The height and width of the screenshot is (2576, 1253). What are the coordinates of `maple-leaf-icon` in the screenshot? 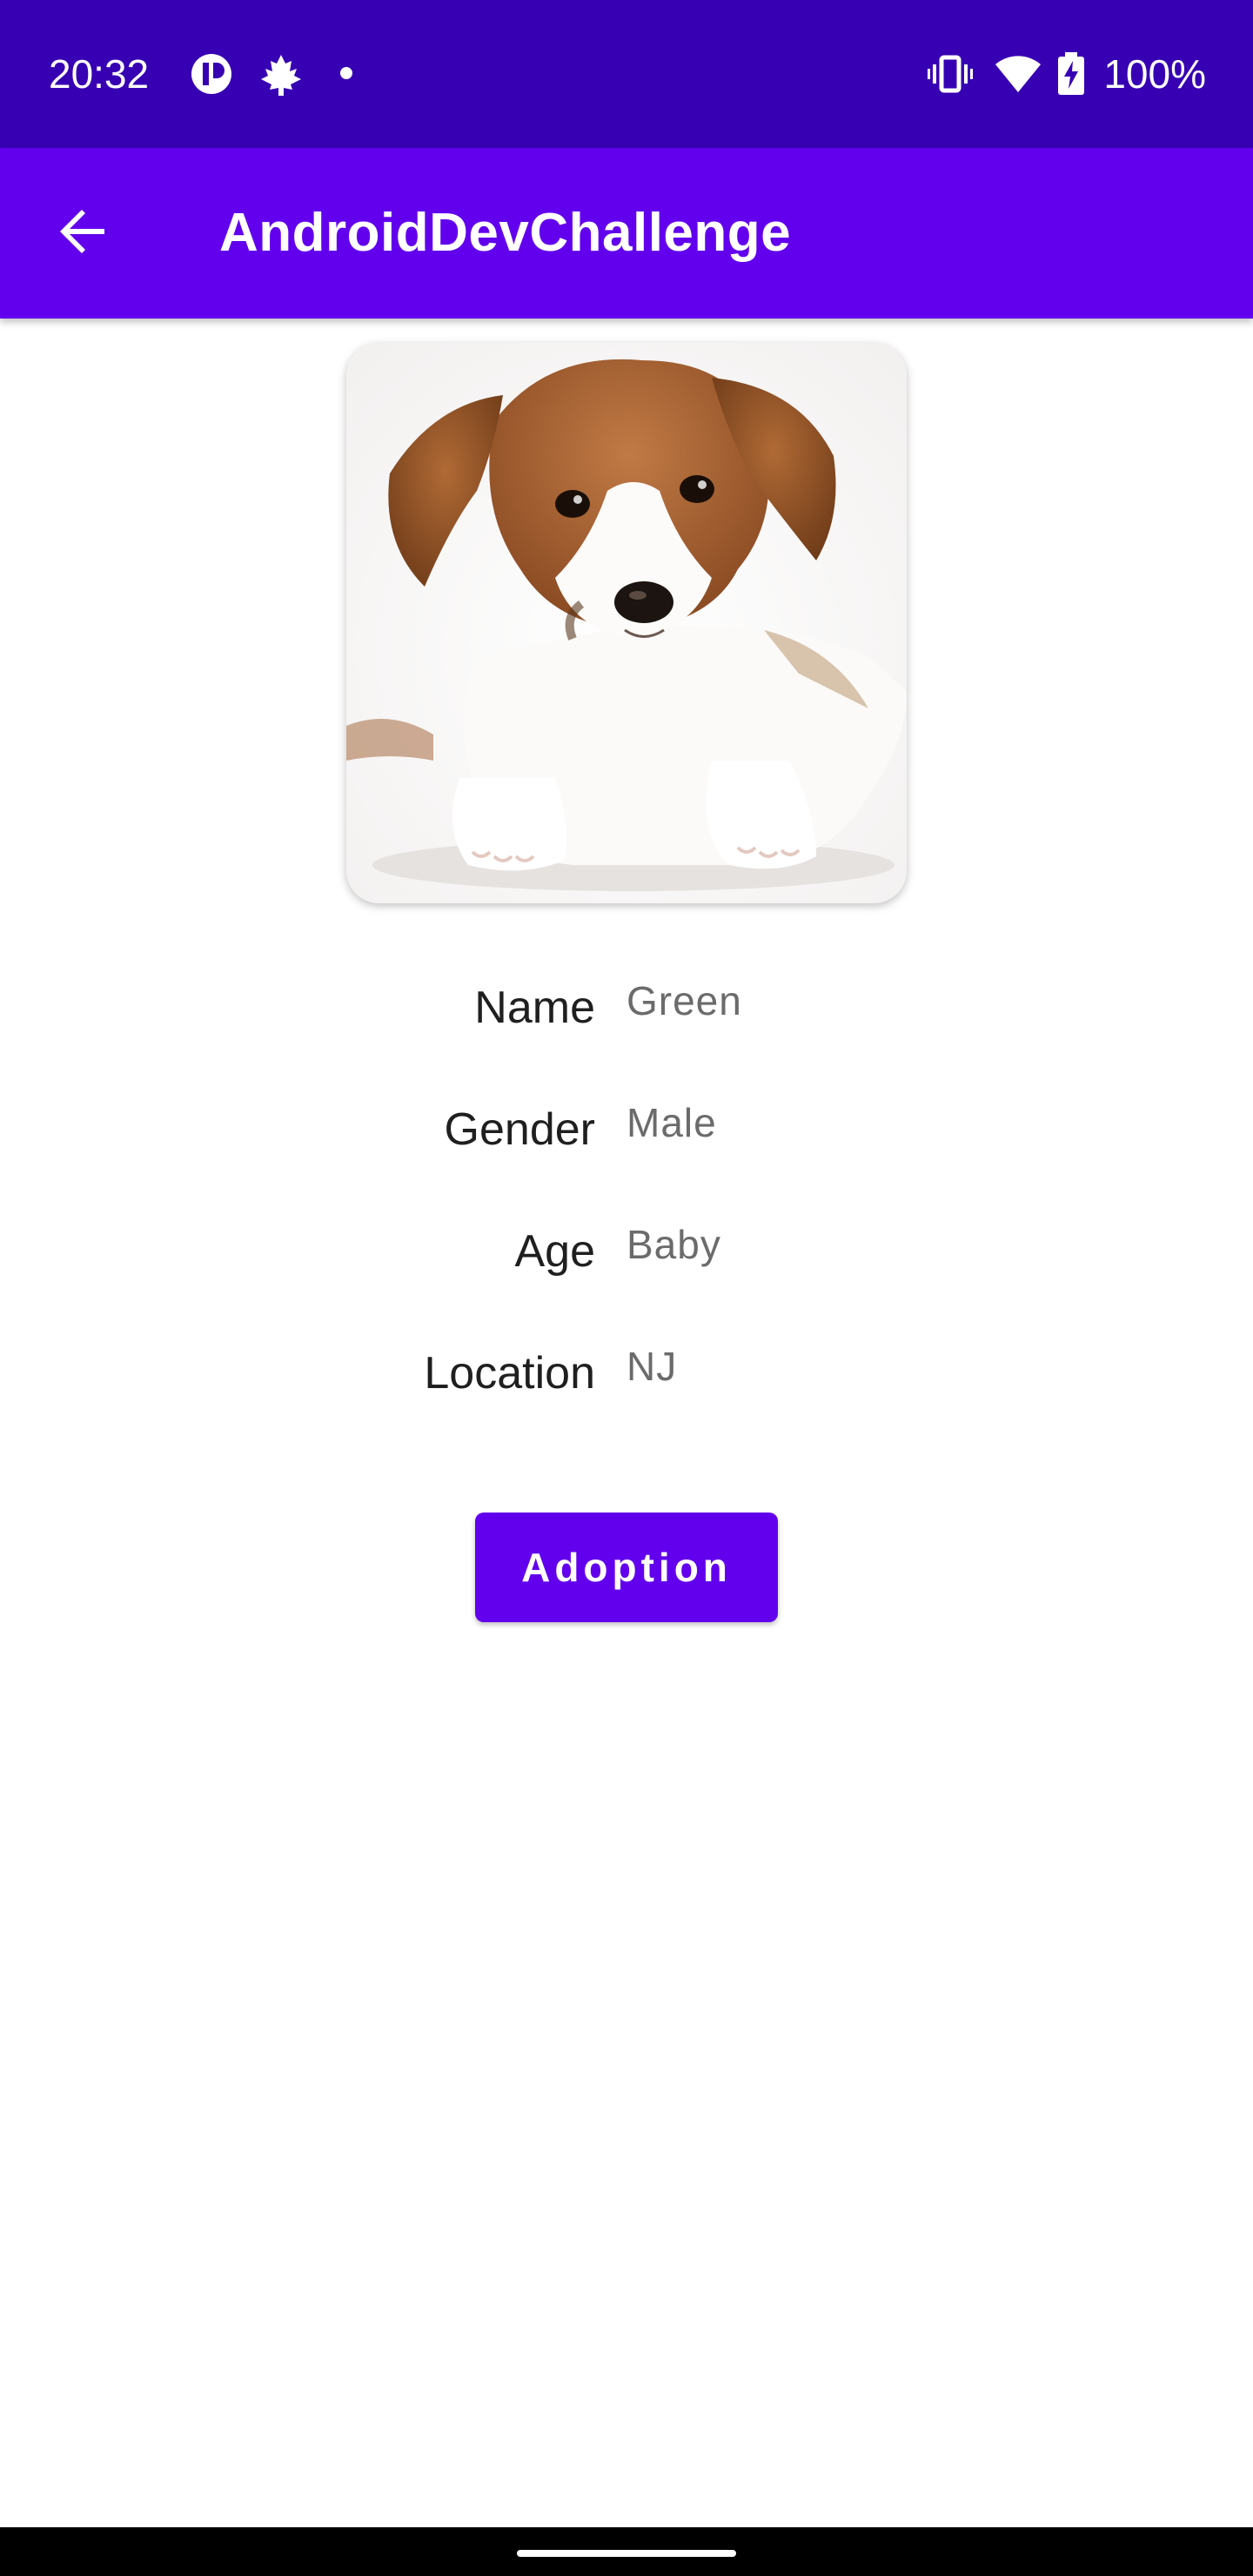 It's located at (281, 74).